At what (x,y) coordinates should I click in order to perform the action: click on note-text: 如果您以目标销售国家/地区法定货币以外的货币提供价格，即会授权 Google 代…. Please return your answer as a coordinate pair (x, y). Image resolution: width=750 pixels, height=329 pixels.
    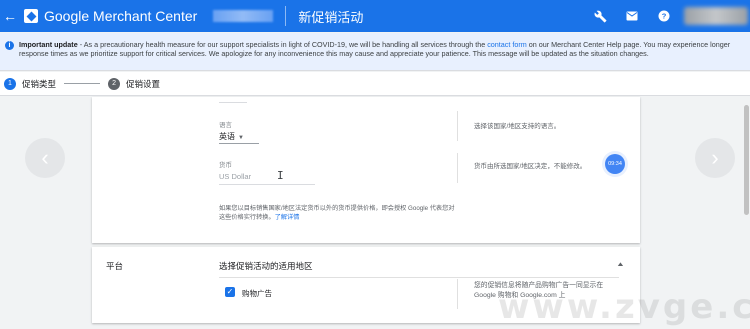
    Looking at the image, I should click on (337, 213).